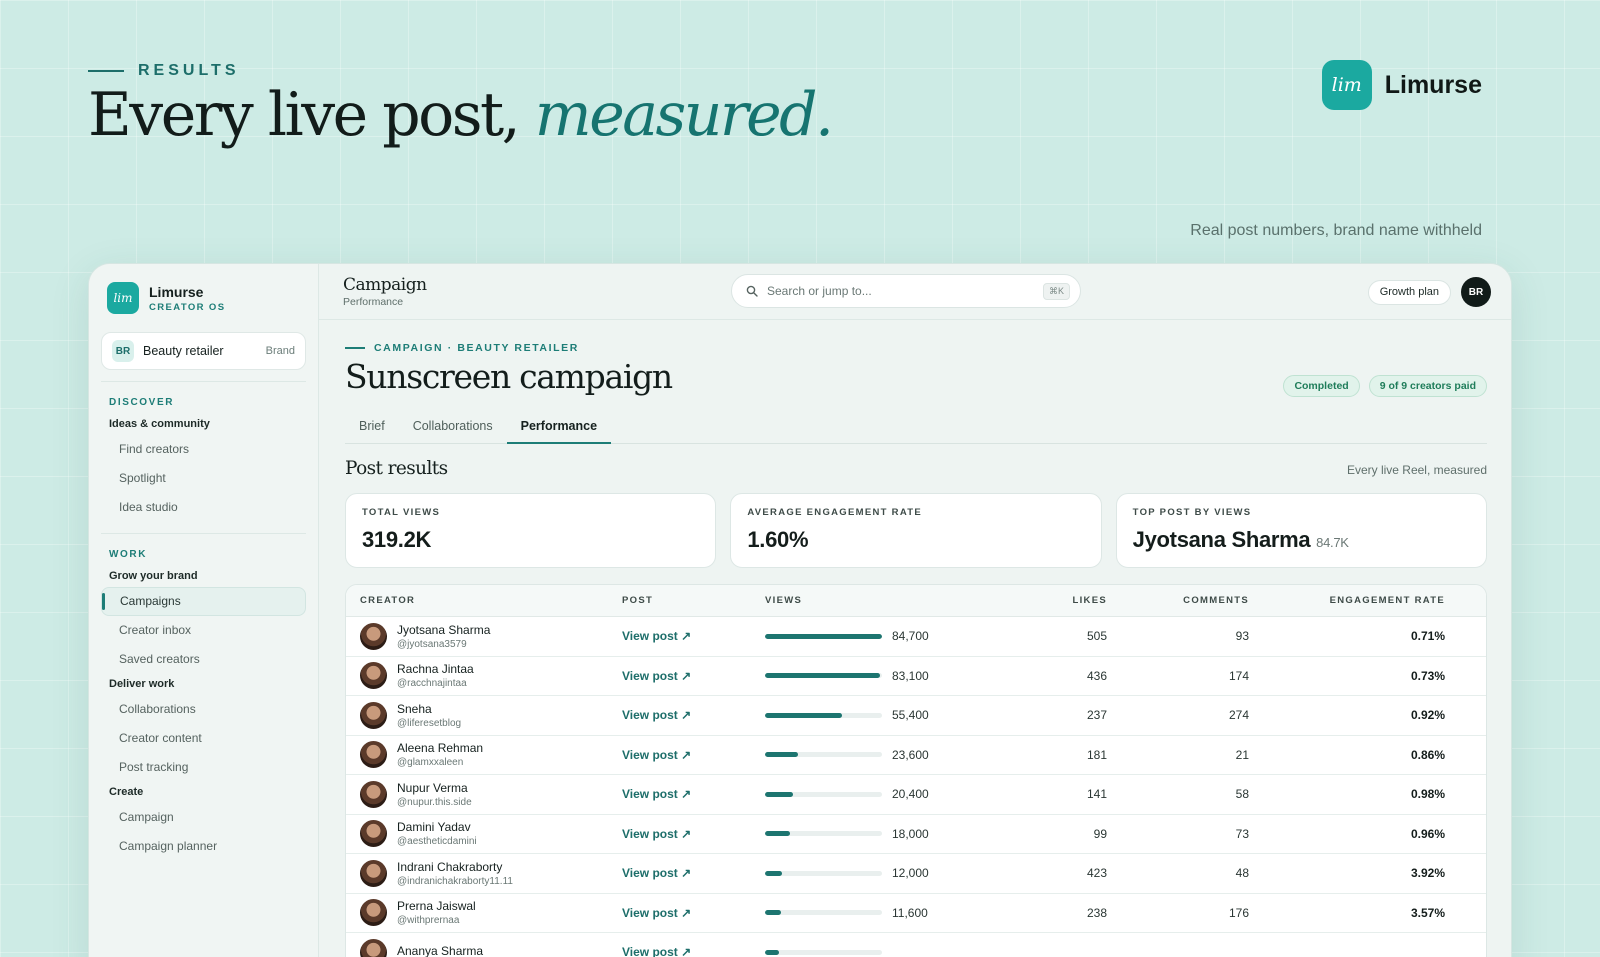 The width and height of the screenshot is (1600, 957). I want to click on creator-cell: Aleena Rehman @glamxxaleen, so click(484, 755).